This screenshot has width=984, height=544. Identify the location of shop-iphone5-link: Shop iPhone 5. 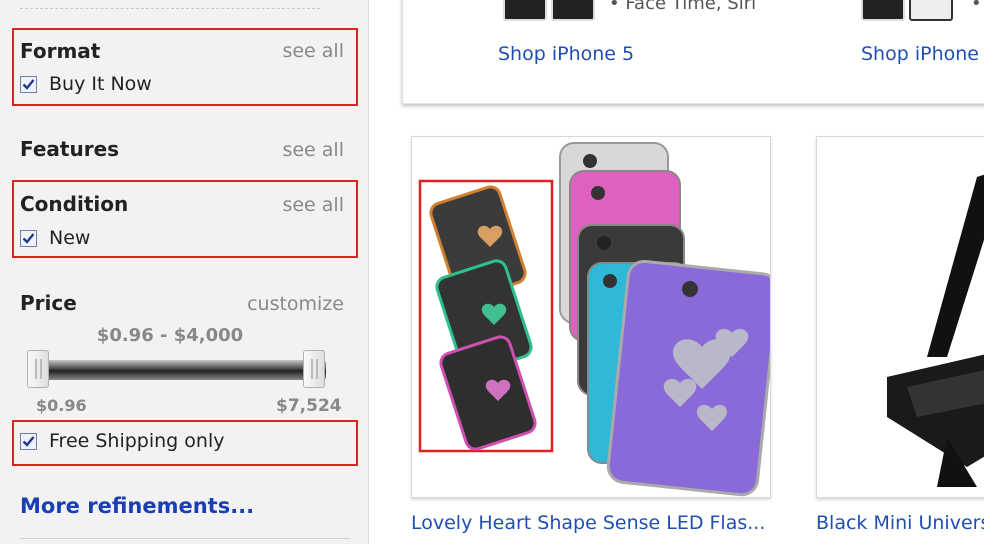
(566, 54).